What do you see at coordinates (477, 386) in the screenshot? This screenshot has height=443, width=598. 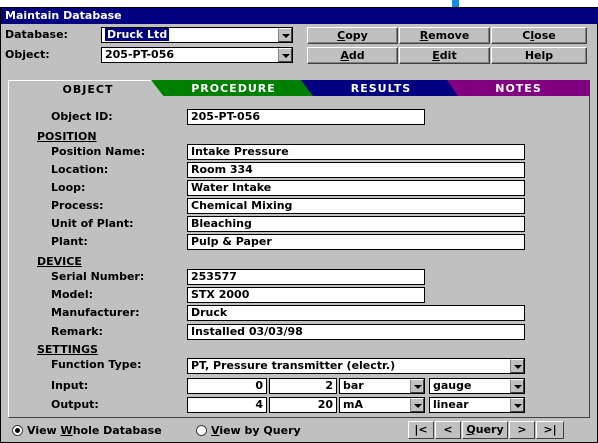 I see `input-mode-select: gauge` at bounding box center [477, 386].